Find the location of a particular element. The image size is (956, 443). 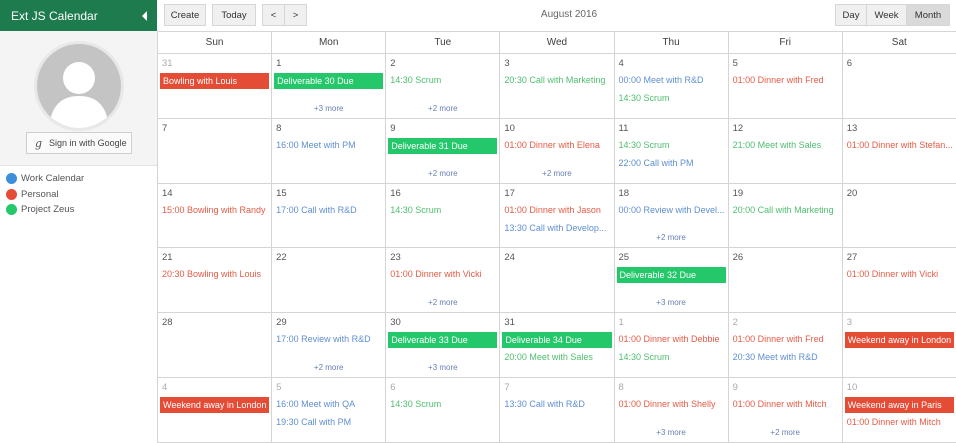

all-day-event: Deliverable 31 Due is located at coordinates (443, 145).